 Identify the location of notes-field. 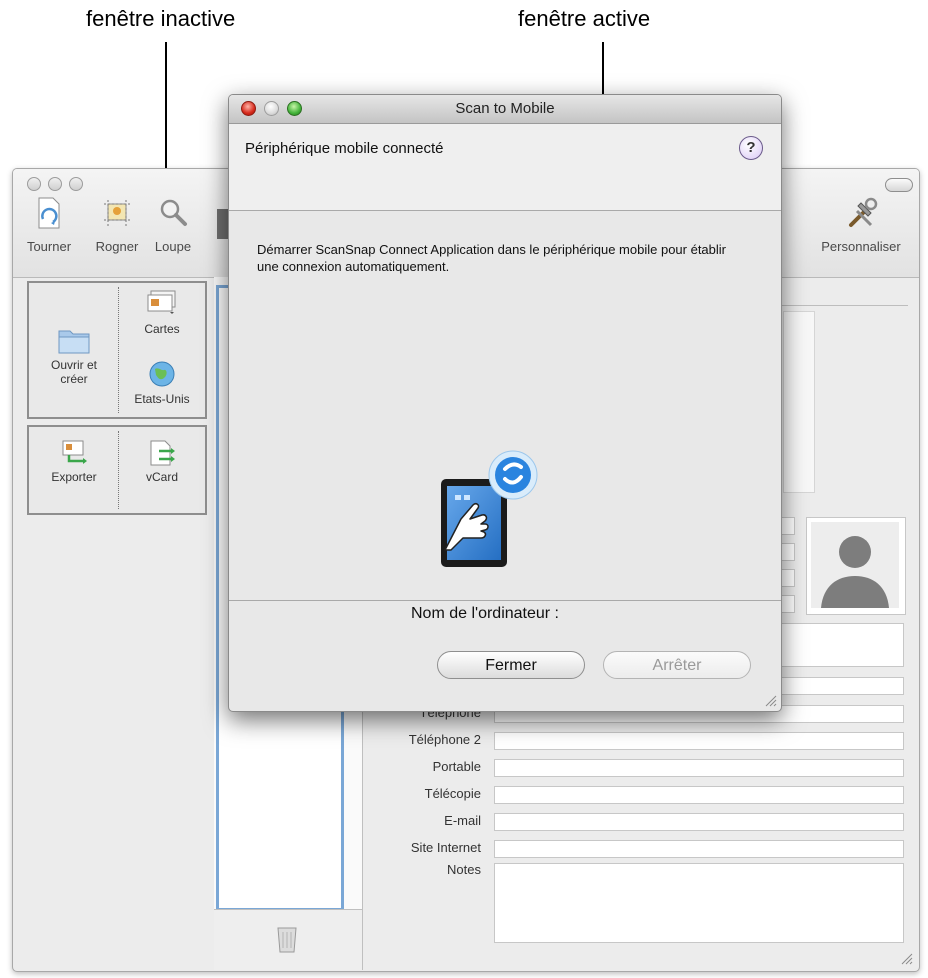
(699, 903).